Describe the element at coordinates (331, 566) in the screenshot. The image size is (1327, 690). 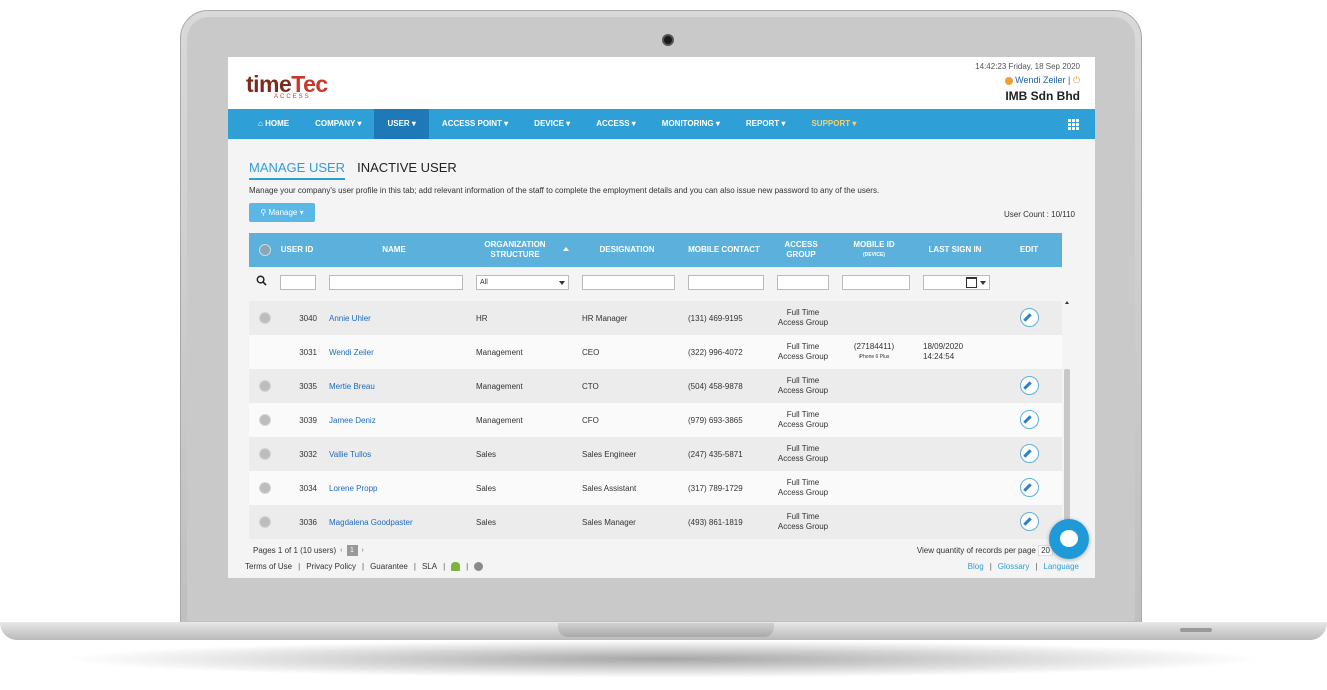
I see `footer-privacy-link: Privacy Policy` at that location.